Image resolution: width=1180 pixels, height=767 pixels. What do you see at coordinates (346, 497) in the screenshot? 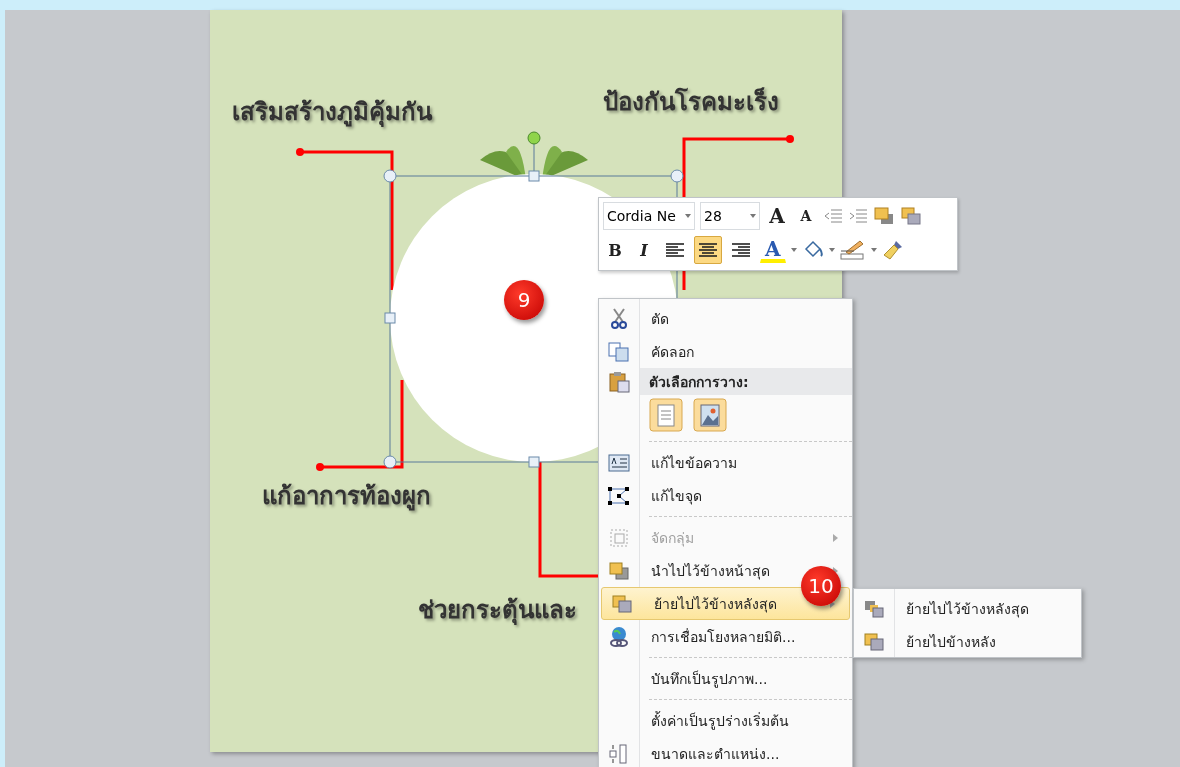
I see `slide-label: แก้อาการท้องผูก` at bounding box center [346, 497].